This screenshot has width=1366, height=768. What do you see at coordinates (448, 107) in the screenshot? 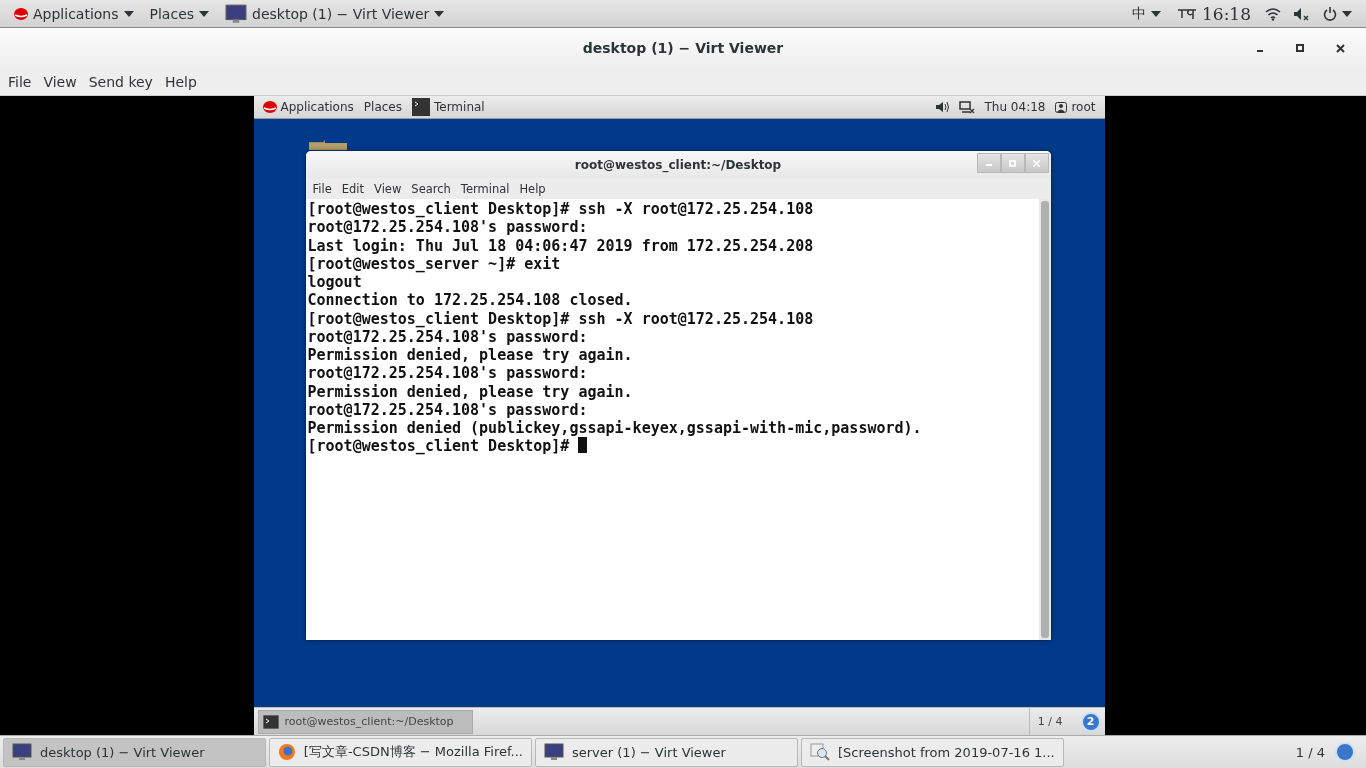
I see `guest-app-menu: Terminal` at bounding box center [448, 107].